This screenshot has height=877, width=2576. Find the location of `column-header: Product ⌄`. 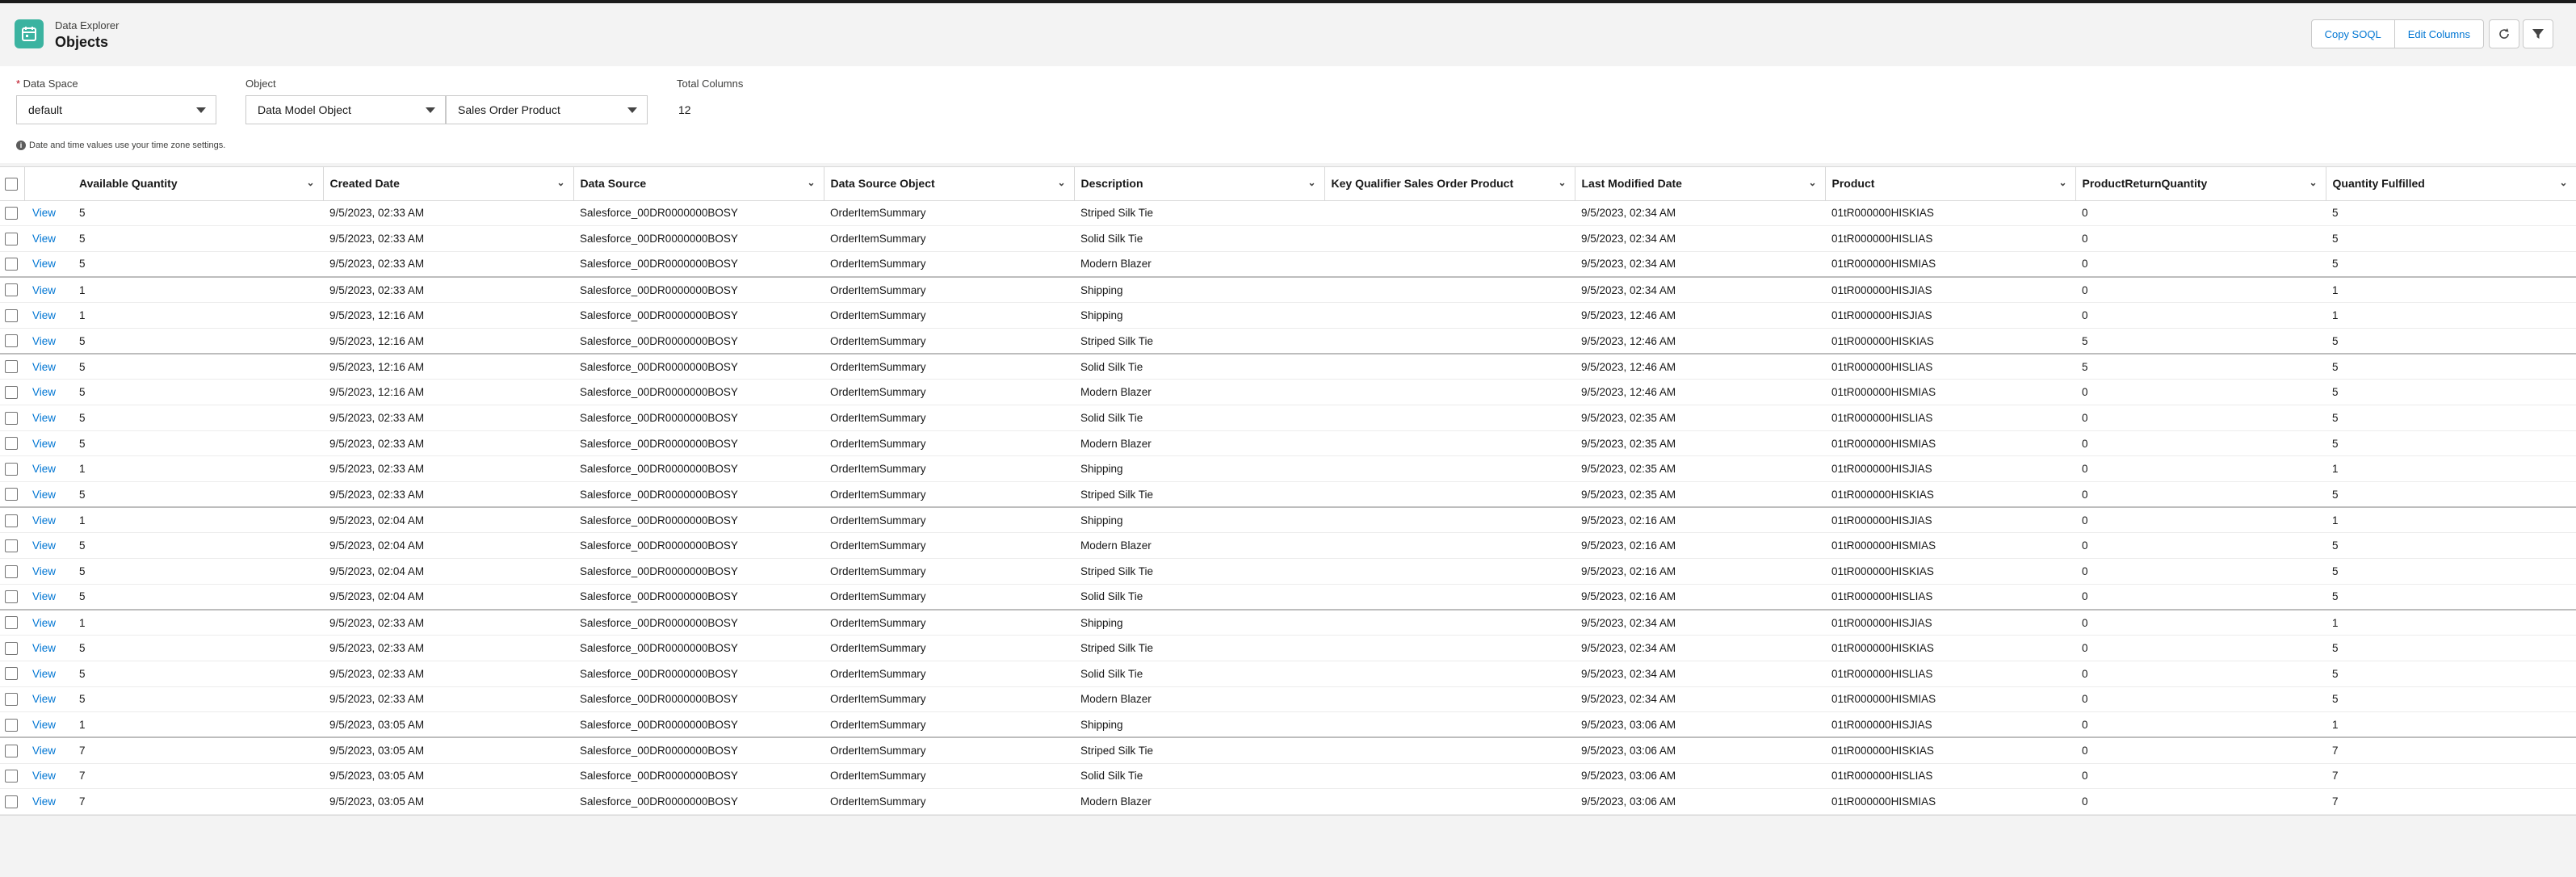

column-header: Product ⌄ is located at coordinates (1951, 184).